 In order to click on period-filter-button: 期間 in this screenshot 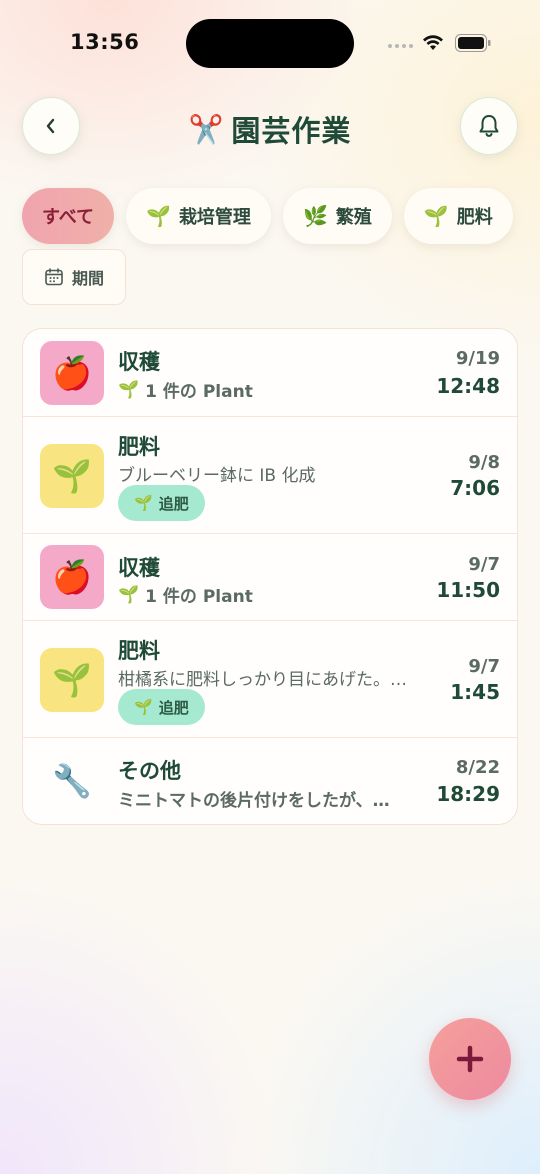, I will do `click(74, 277)`.